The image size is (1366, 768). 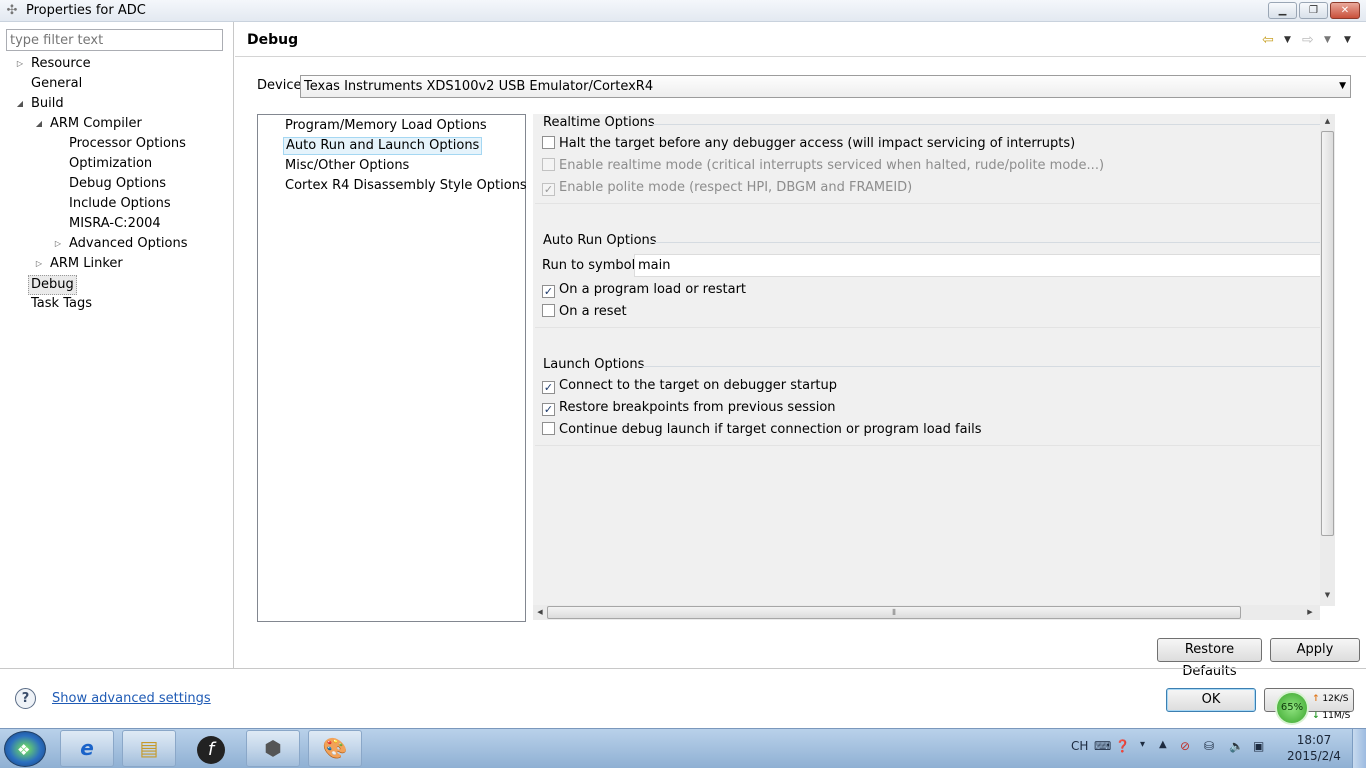 I want to click on scroll-down-icon: ▼, so click(x=1327, y=595).